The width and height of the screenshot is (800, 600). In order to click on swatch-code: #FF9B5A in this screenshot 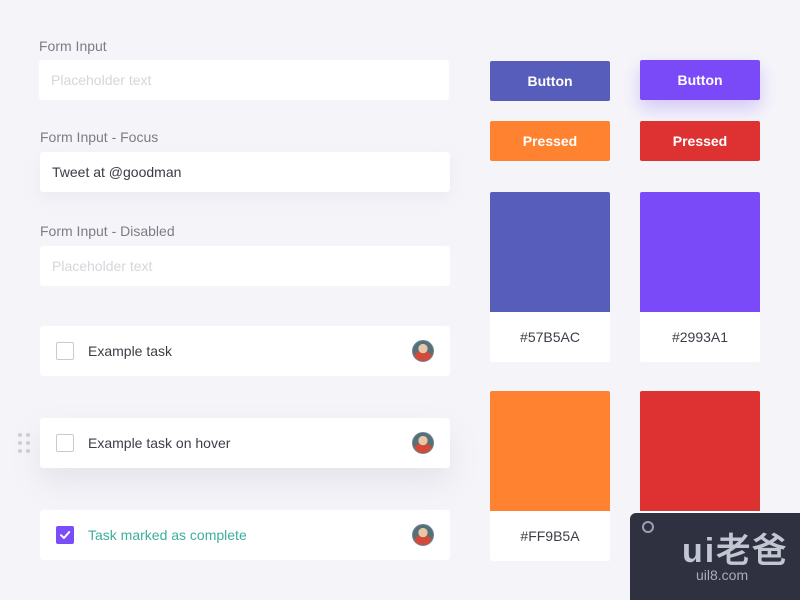, I will do `click(550, 536)`.